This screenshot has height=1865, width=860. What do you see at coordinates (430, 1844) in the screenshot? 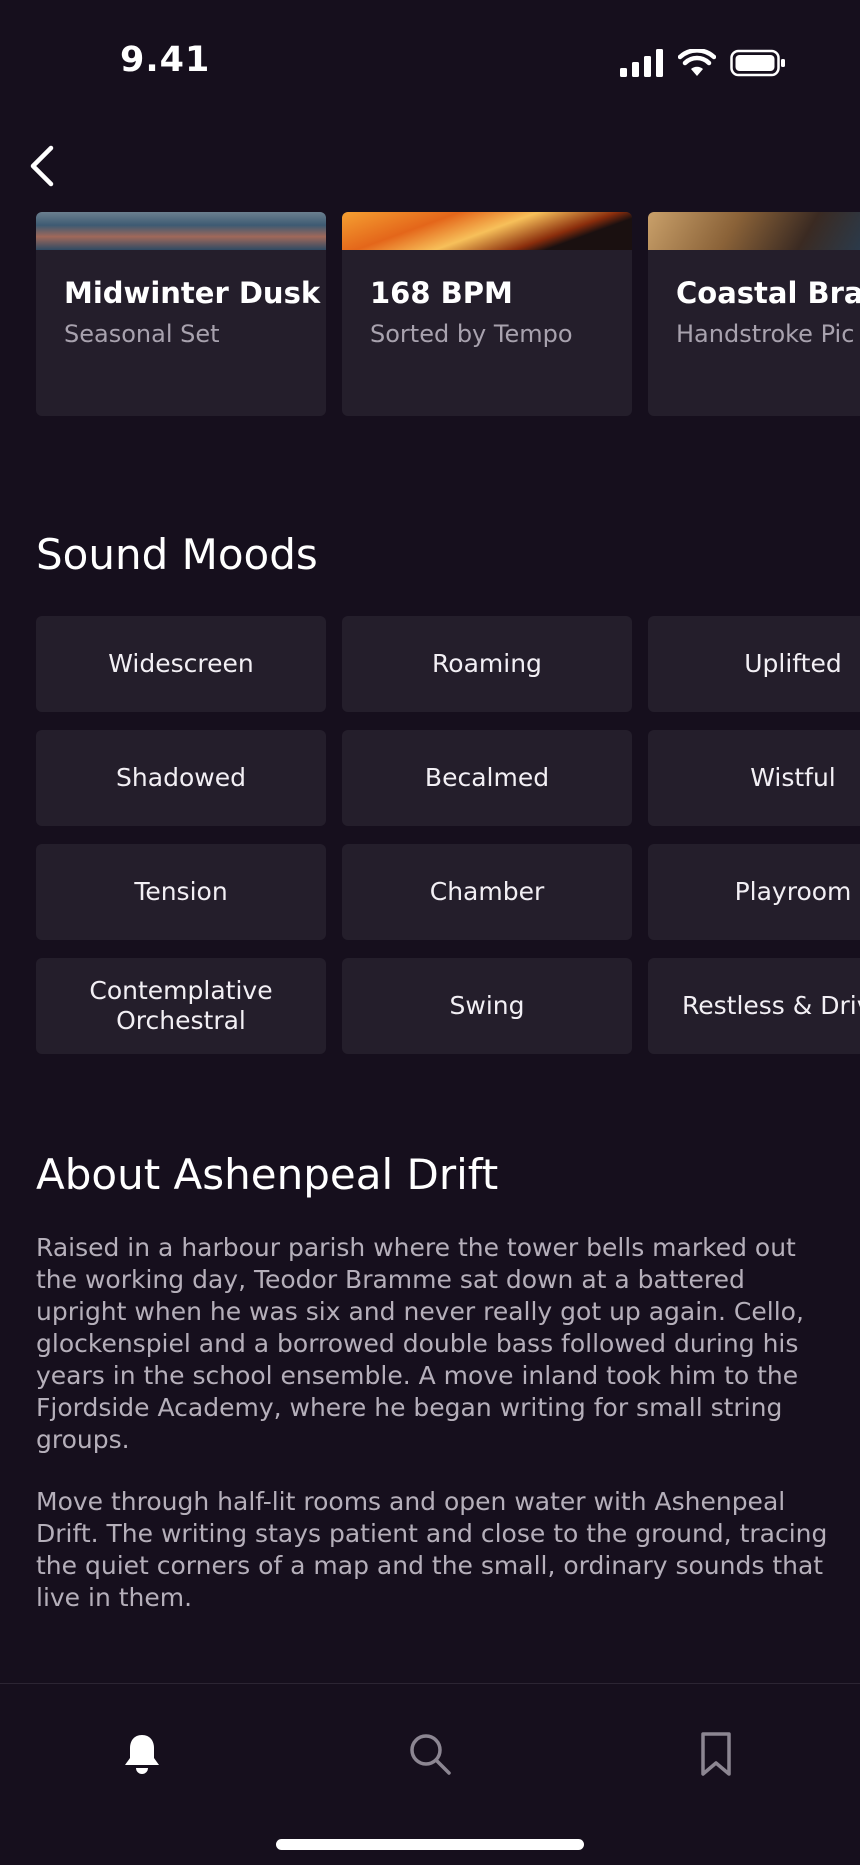
I see `home-indicator` at bounding box center [430, 1844].